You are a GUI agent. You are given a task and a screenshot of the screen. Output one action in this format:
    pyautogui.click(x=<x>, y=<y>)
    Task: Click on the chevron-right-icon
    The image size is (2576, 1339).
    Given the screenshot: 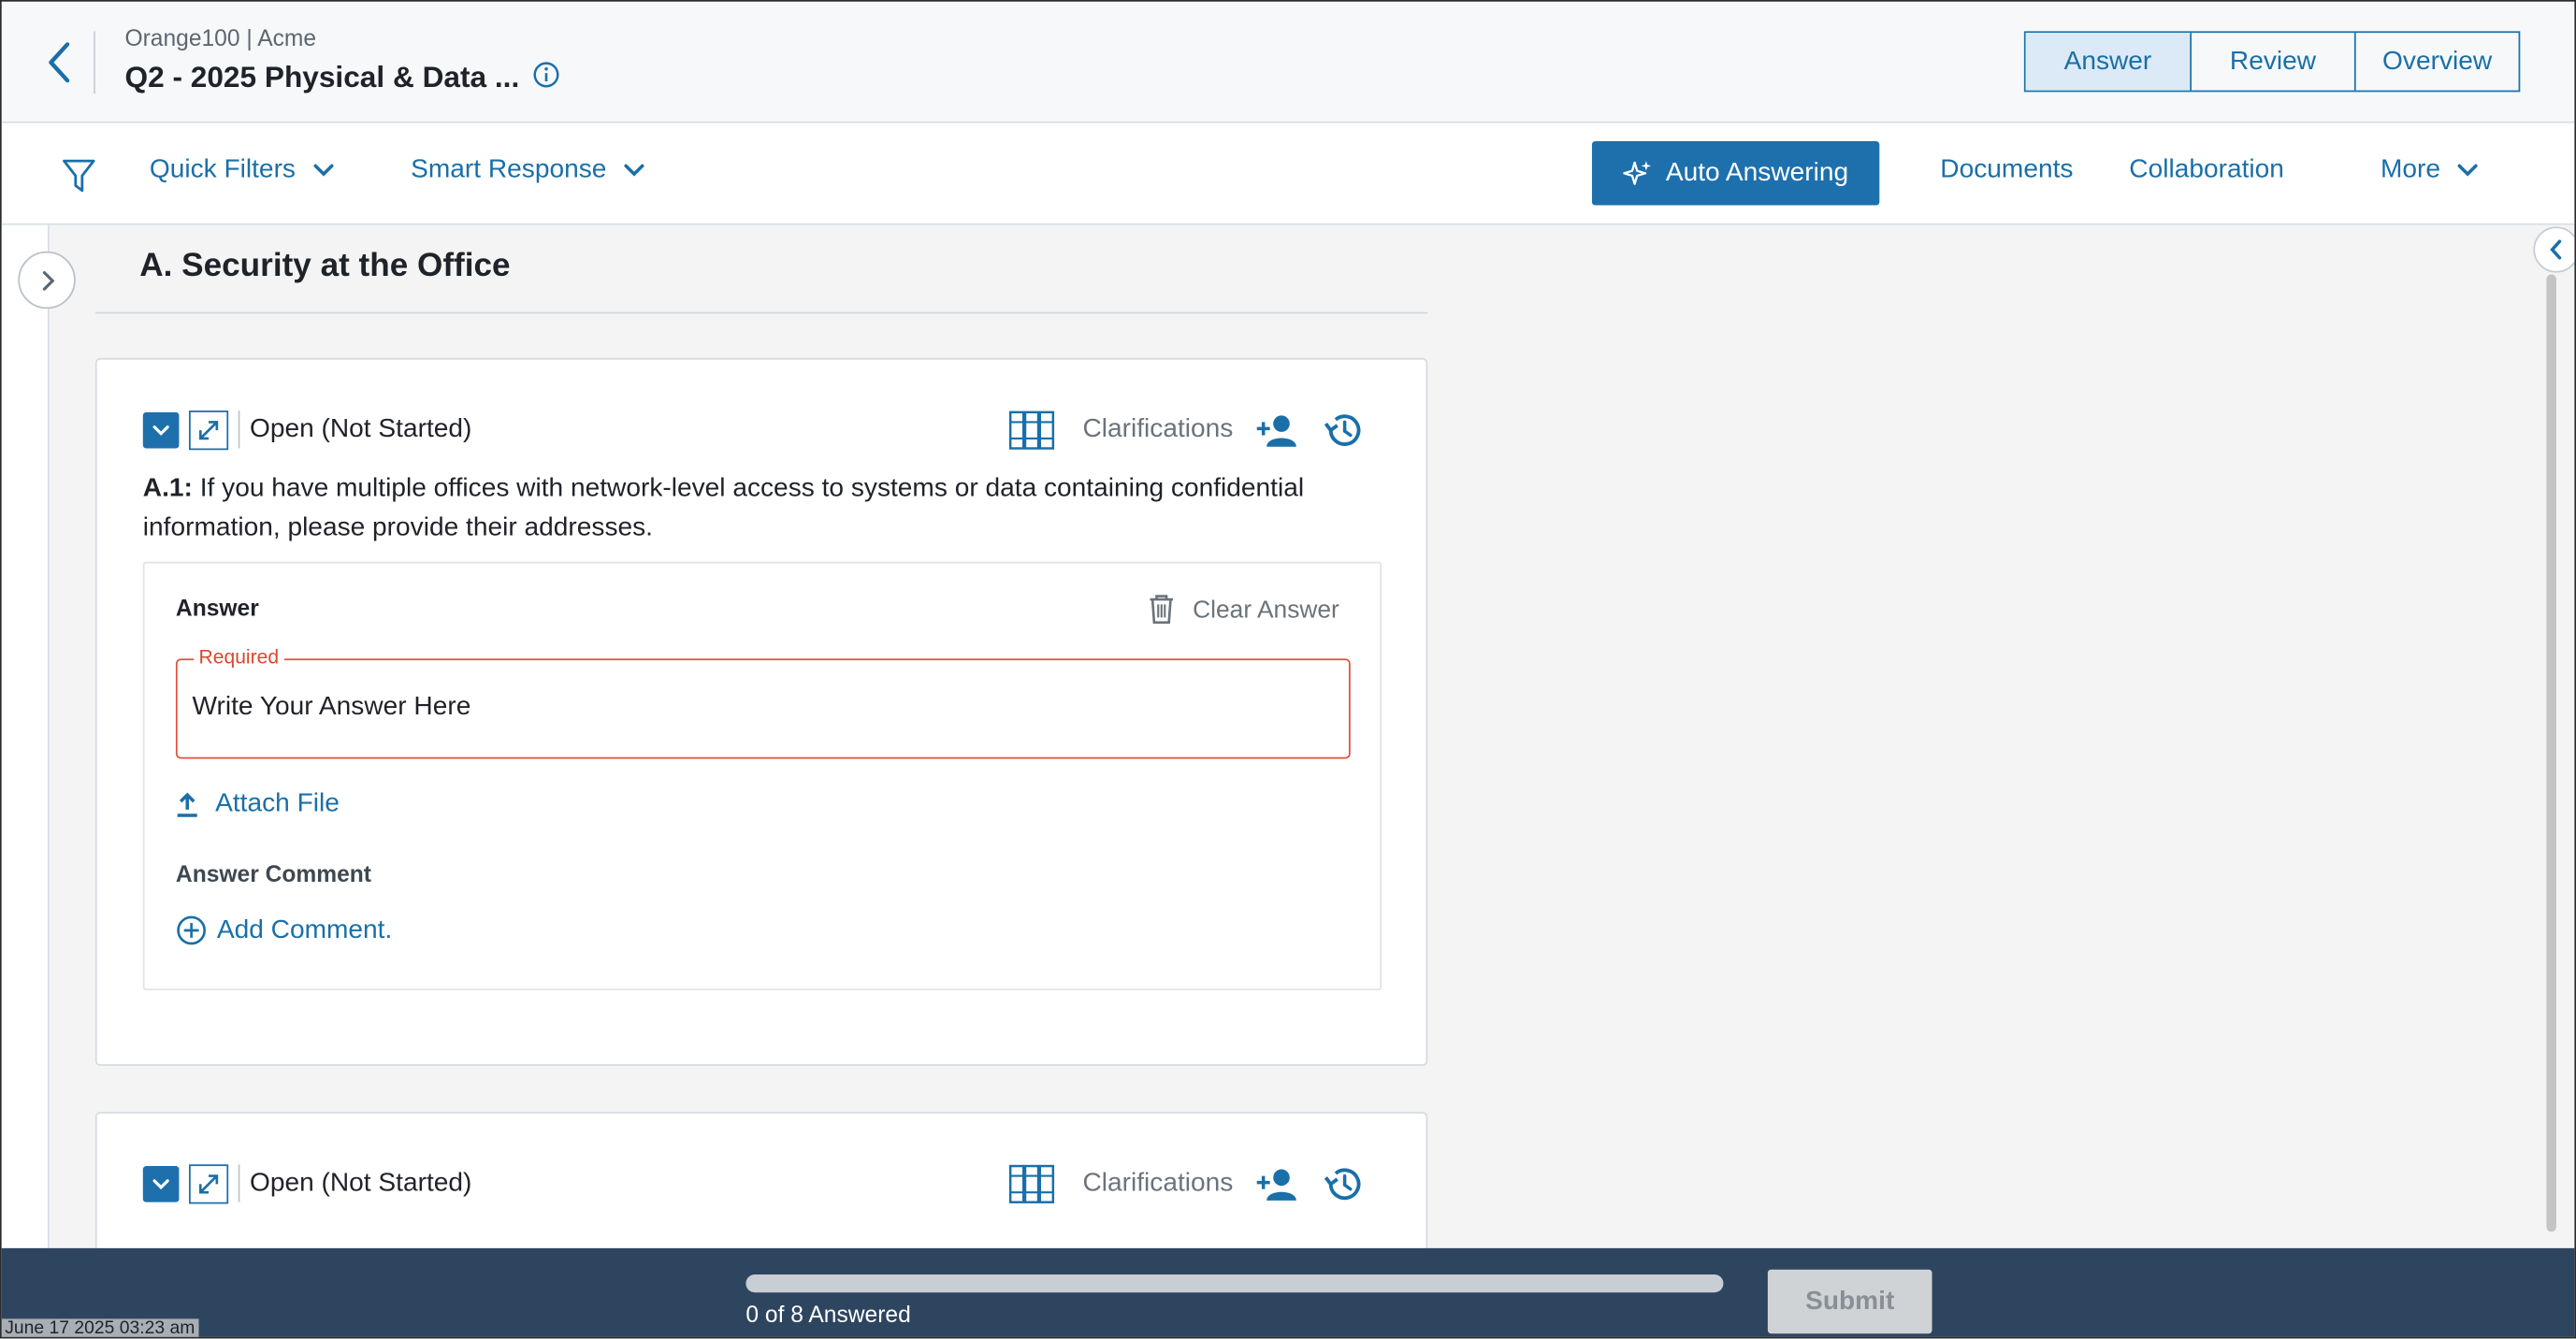 What is the action you would take?
    pyautogui.click(x=47, y=280)
    